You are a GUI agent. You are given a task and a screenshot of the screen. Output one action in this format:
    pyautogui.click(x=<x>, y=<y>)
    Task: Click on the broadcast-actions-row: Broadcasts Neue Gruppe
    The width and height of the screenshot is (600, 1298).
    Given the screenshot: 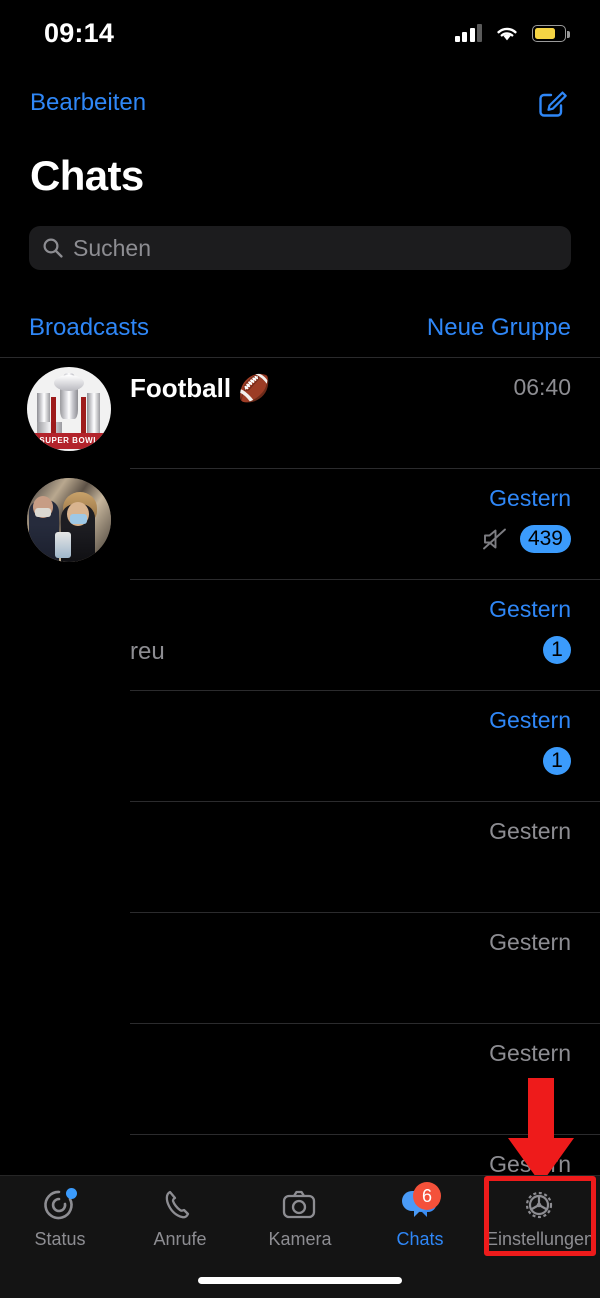 What is the action you would take?
    pyautogui.click(x=300, y=328)
    